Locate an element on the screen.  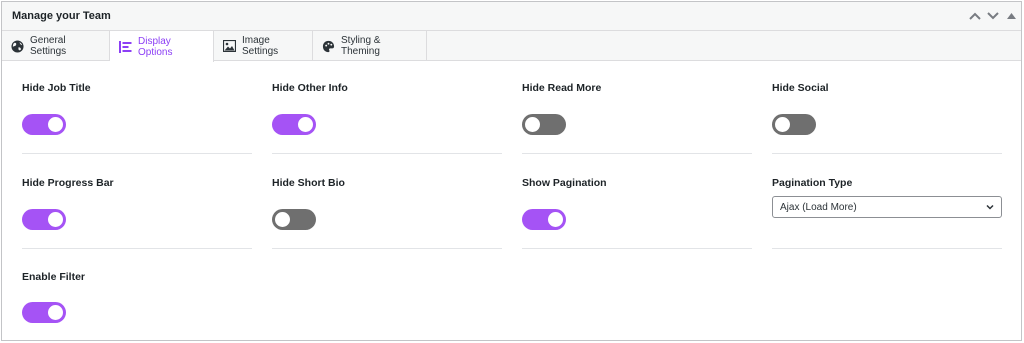
option-hide-progress-bar: Hide Progress Bar is located at coordinates (137, 213).